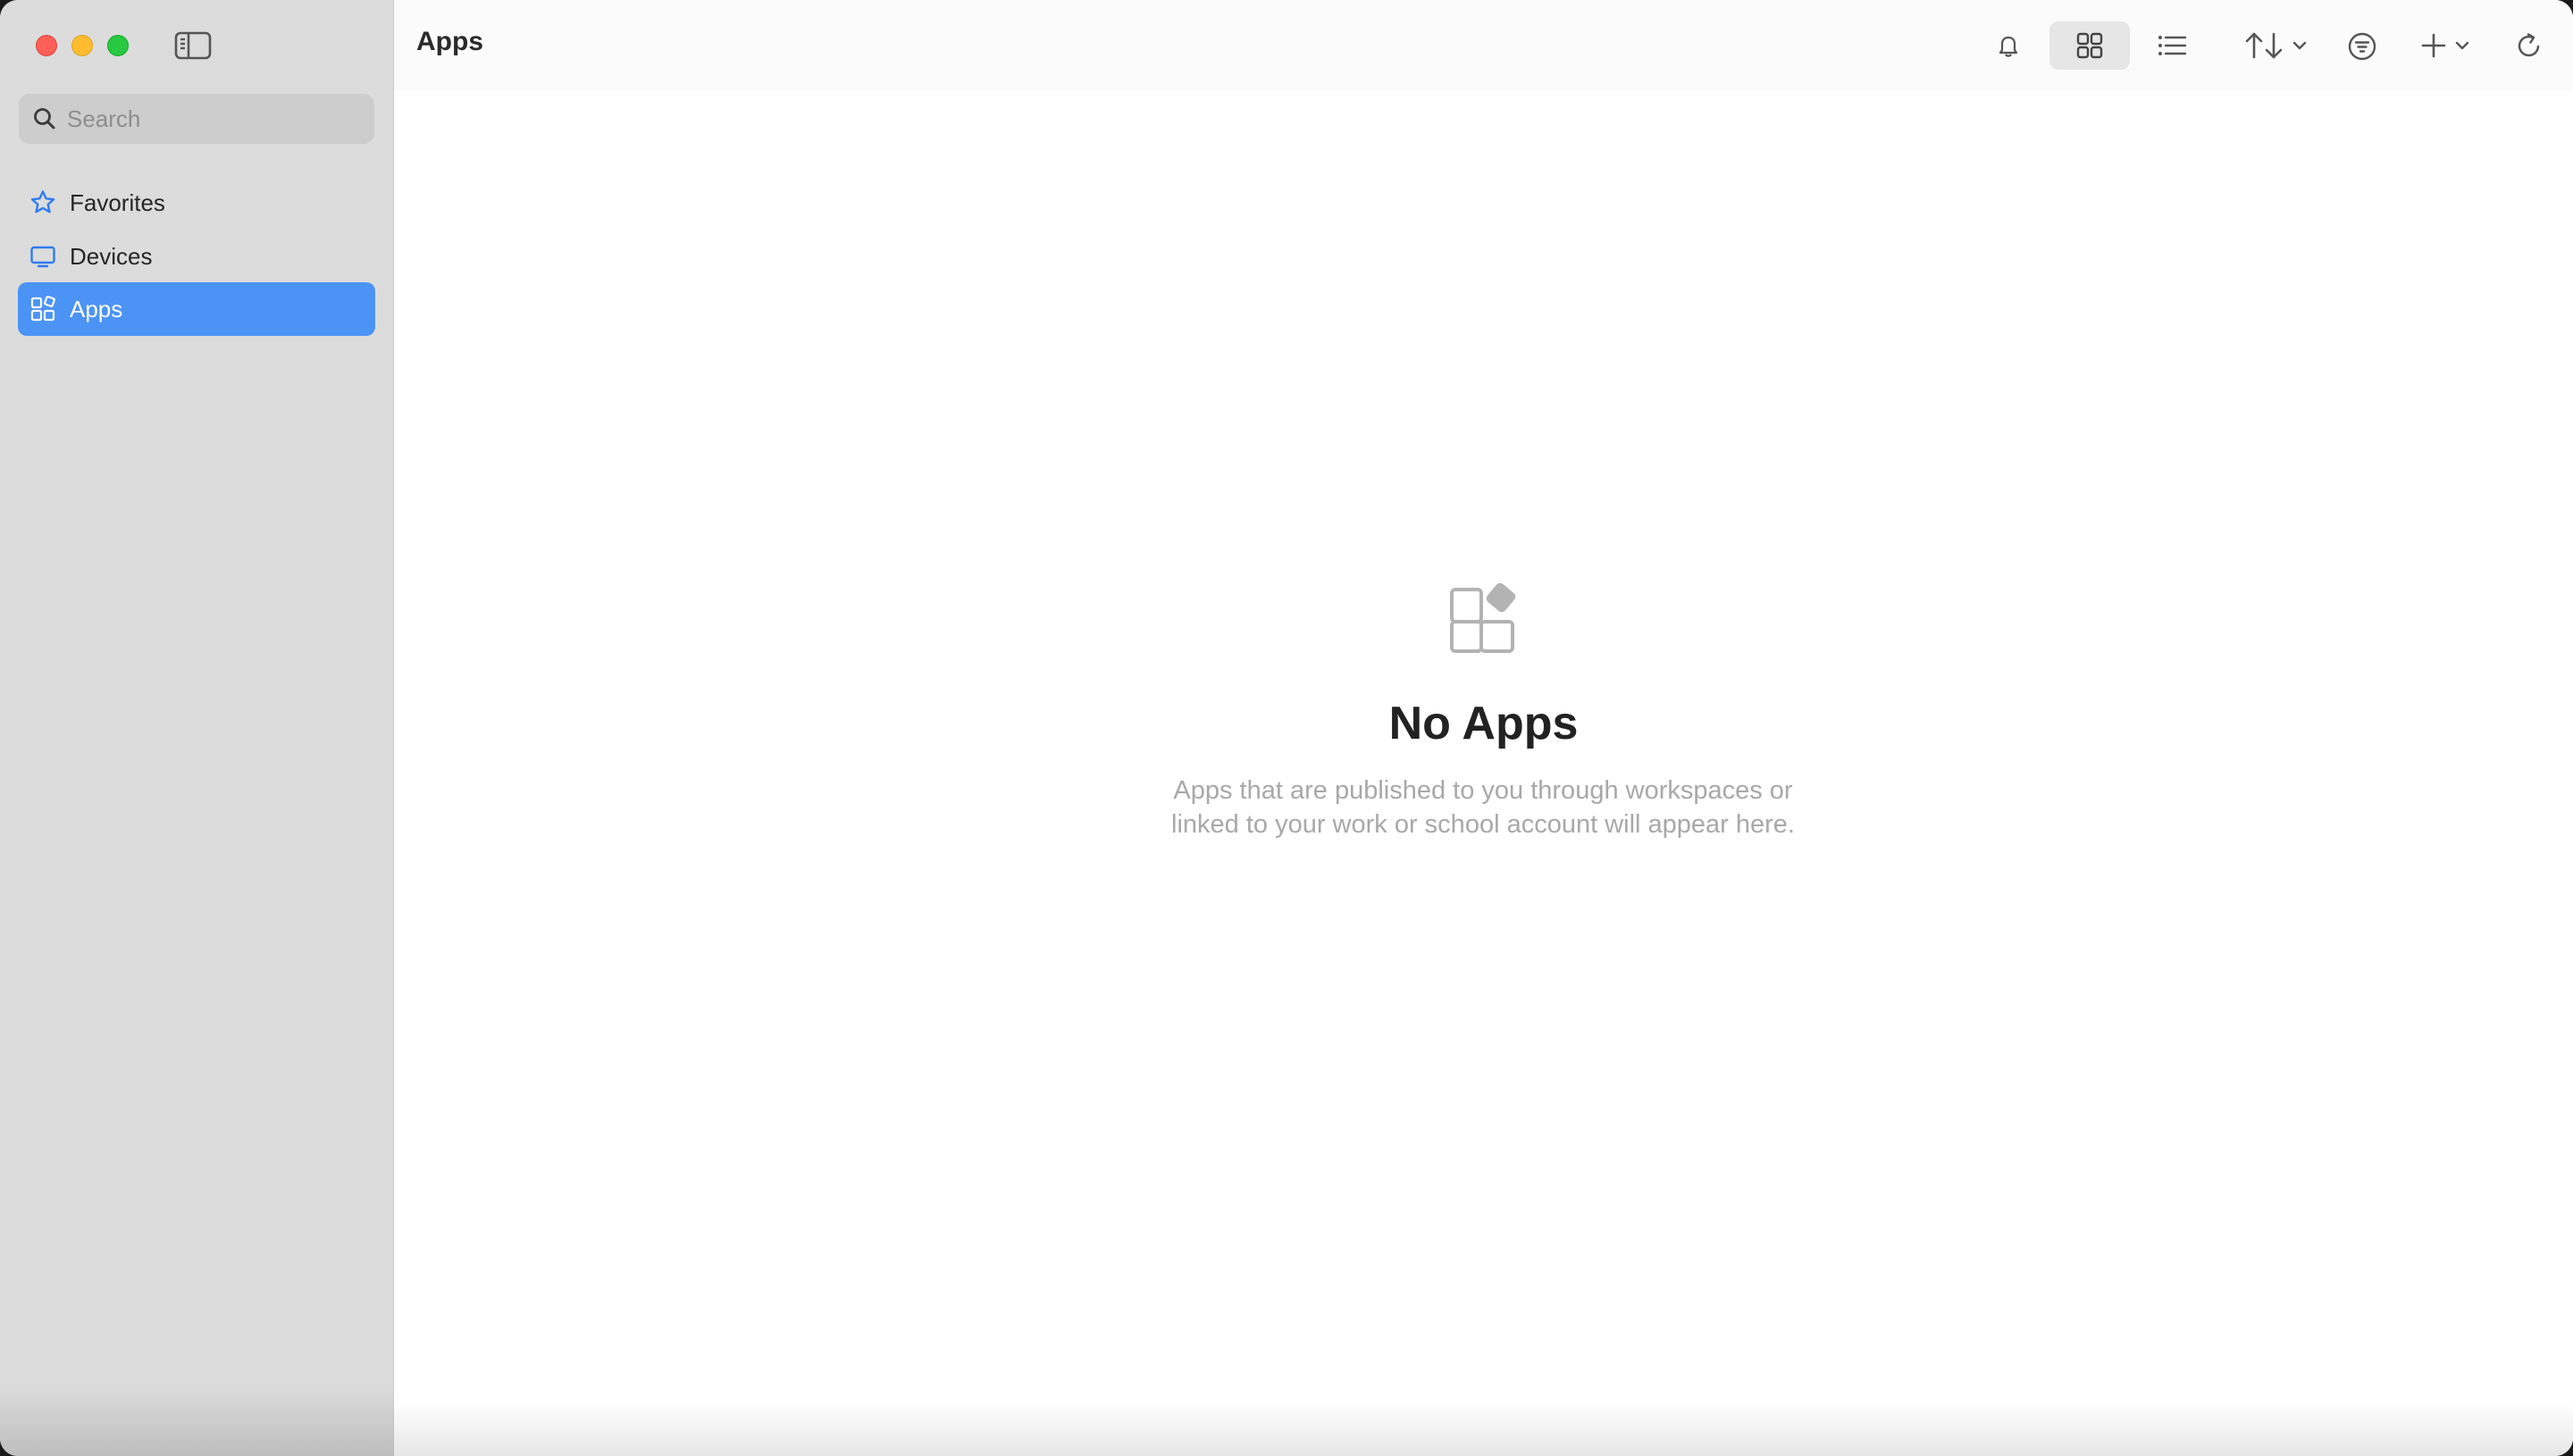 This screenshot has height=1456, width=2573. I want to click on monitor-icon, so click(42, 257).